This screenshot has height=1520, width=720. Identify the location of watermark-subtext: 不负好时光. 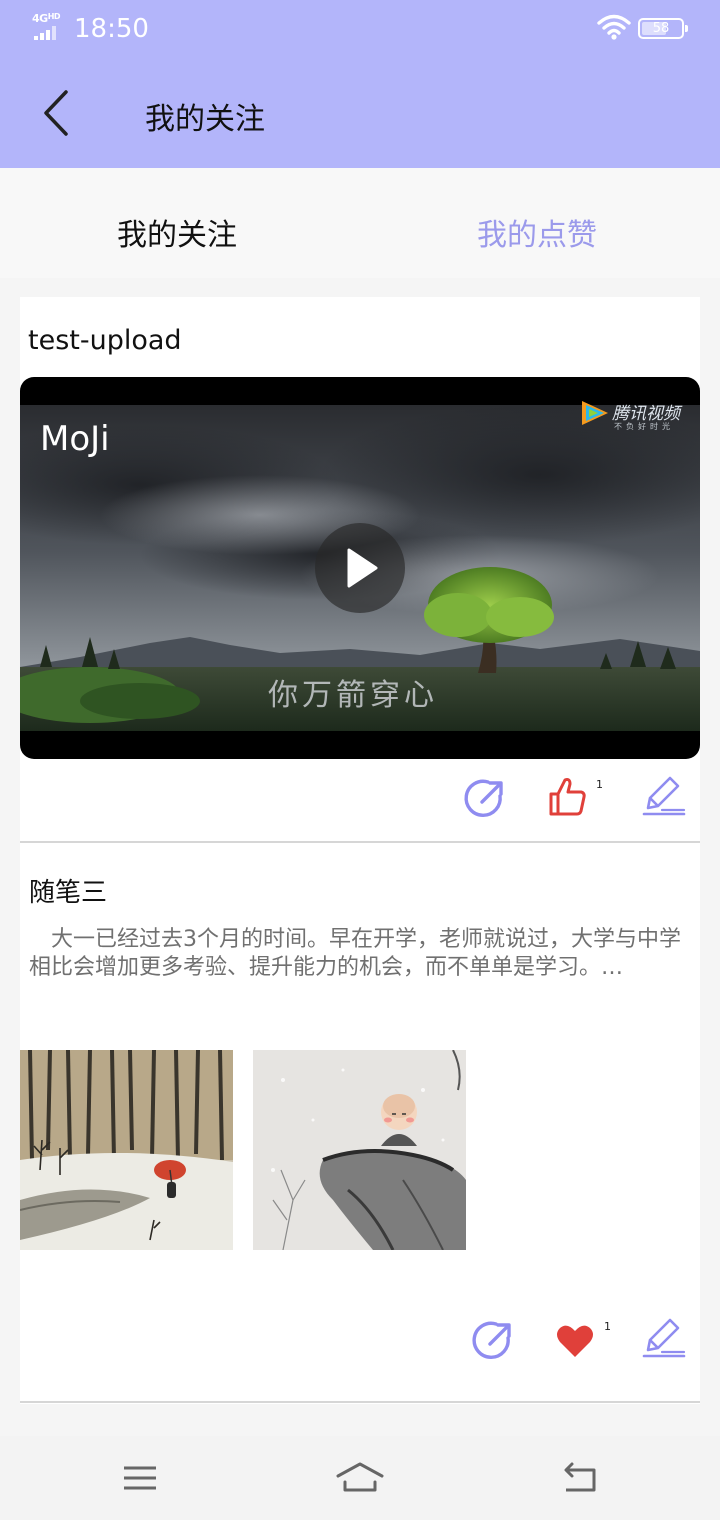
(644, 426).